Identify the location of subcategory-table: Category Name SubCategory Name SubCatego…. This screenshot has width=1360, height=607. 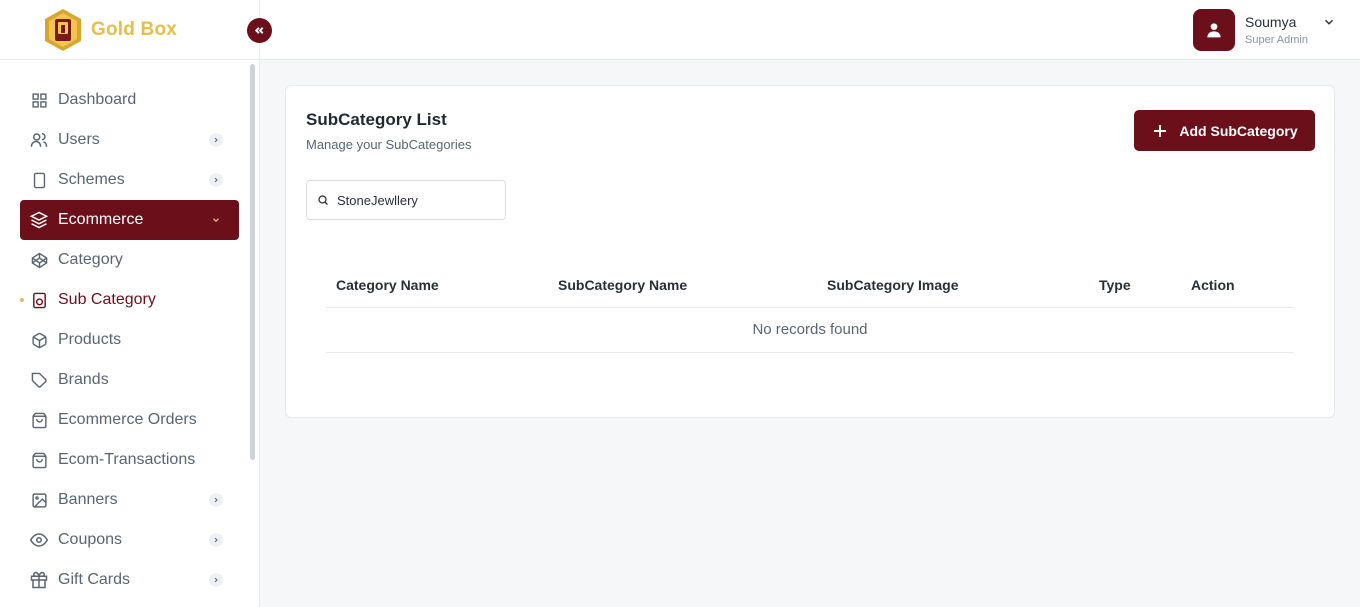
(810, 308).